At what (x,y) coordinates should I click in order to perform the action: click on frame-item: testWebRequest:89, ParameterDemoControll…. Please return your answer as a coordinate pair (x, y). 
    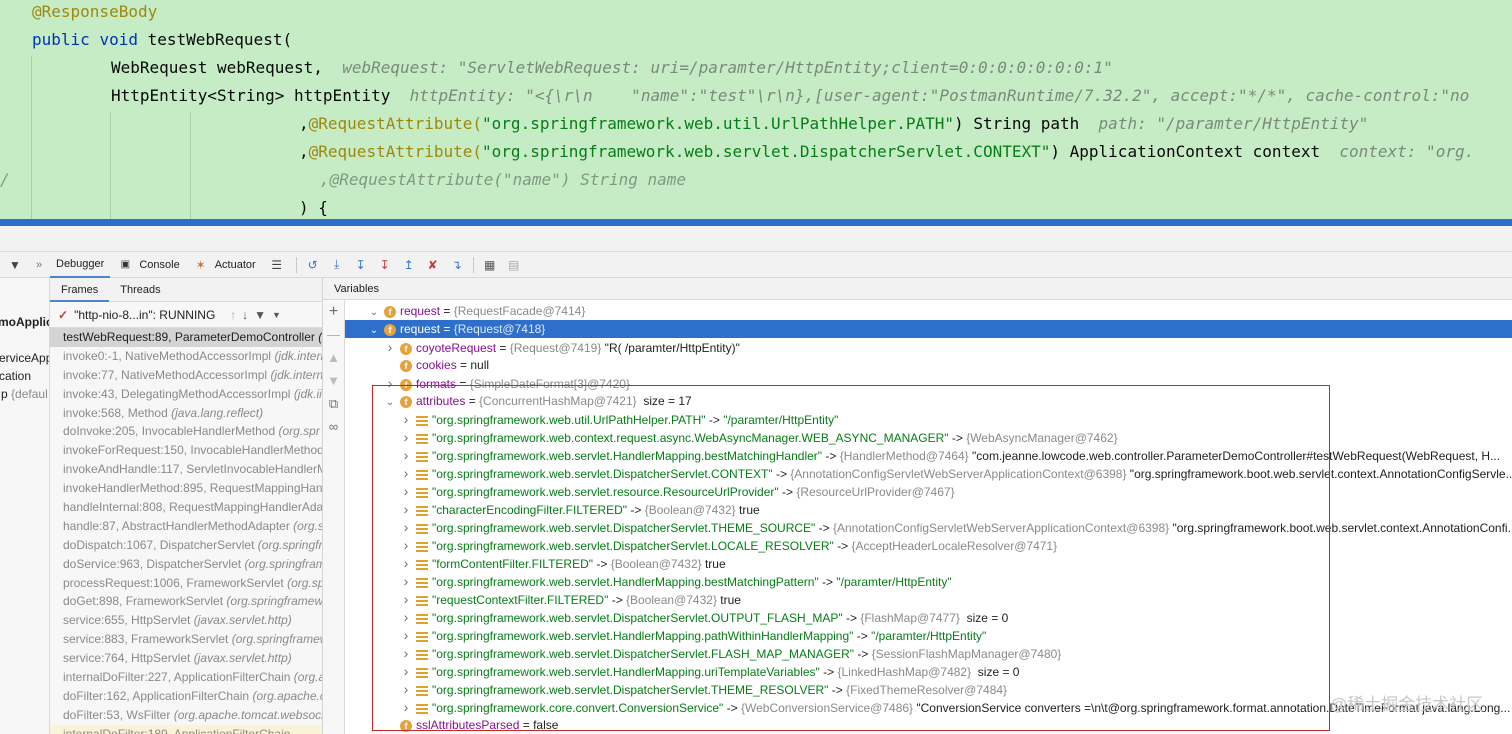
    Looking at the image, I should click on (186, 337).